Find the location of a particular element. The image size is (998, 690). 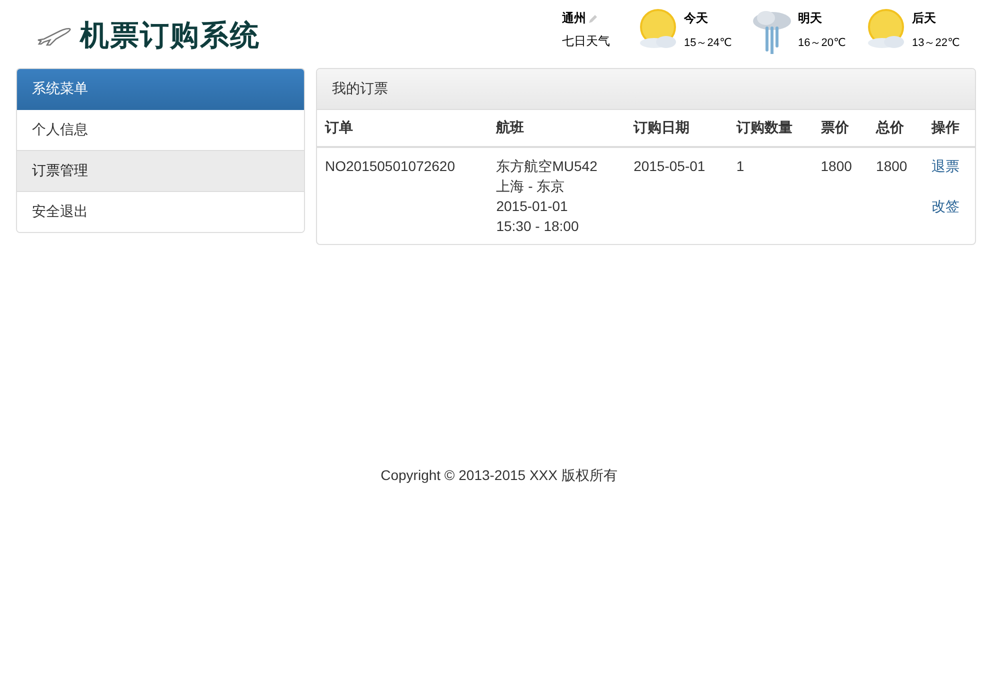

sidebar-item: 订票管理 is located at coordinates (160, 170).